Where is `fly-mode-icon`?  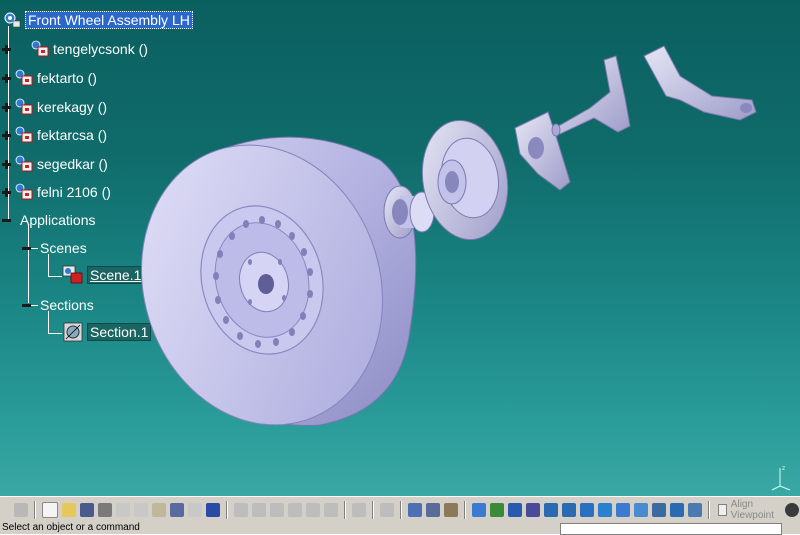
fly-mode-icon is located at coordinates (479, 510).